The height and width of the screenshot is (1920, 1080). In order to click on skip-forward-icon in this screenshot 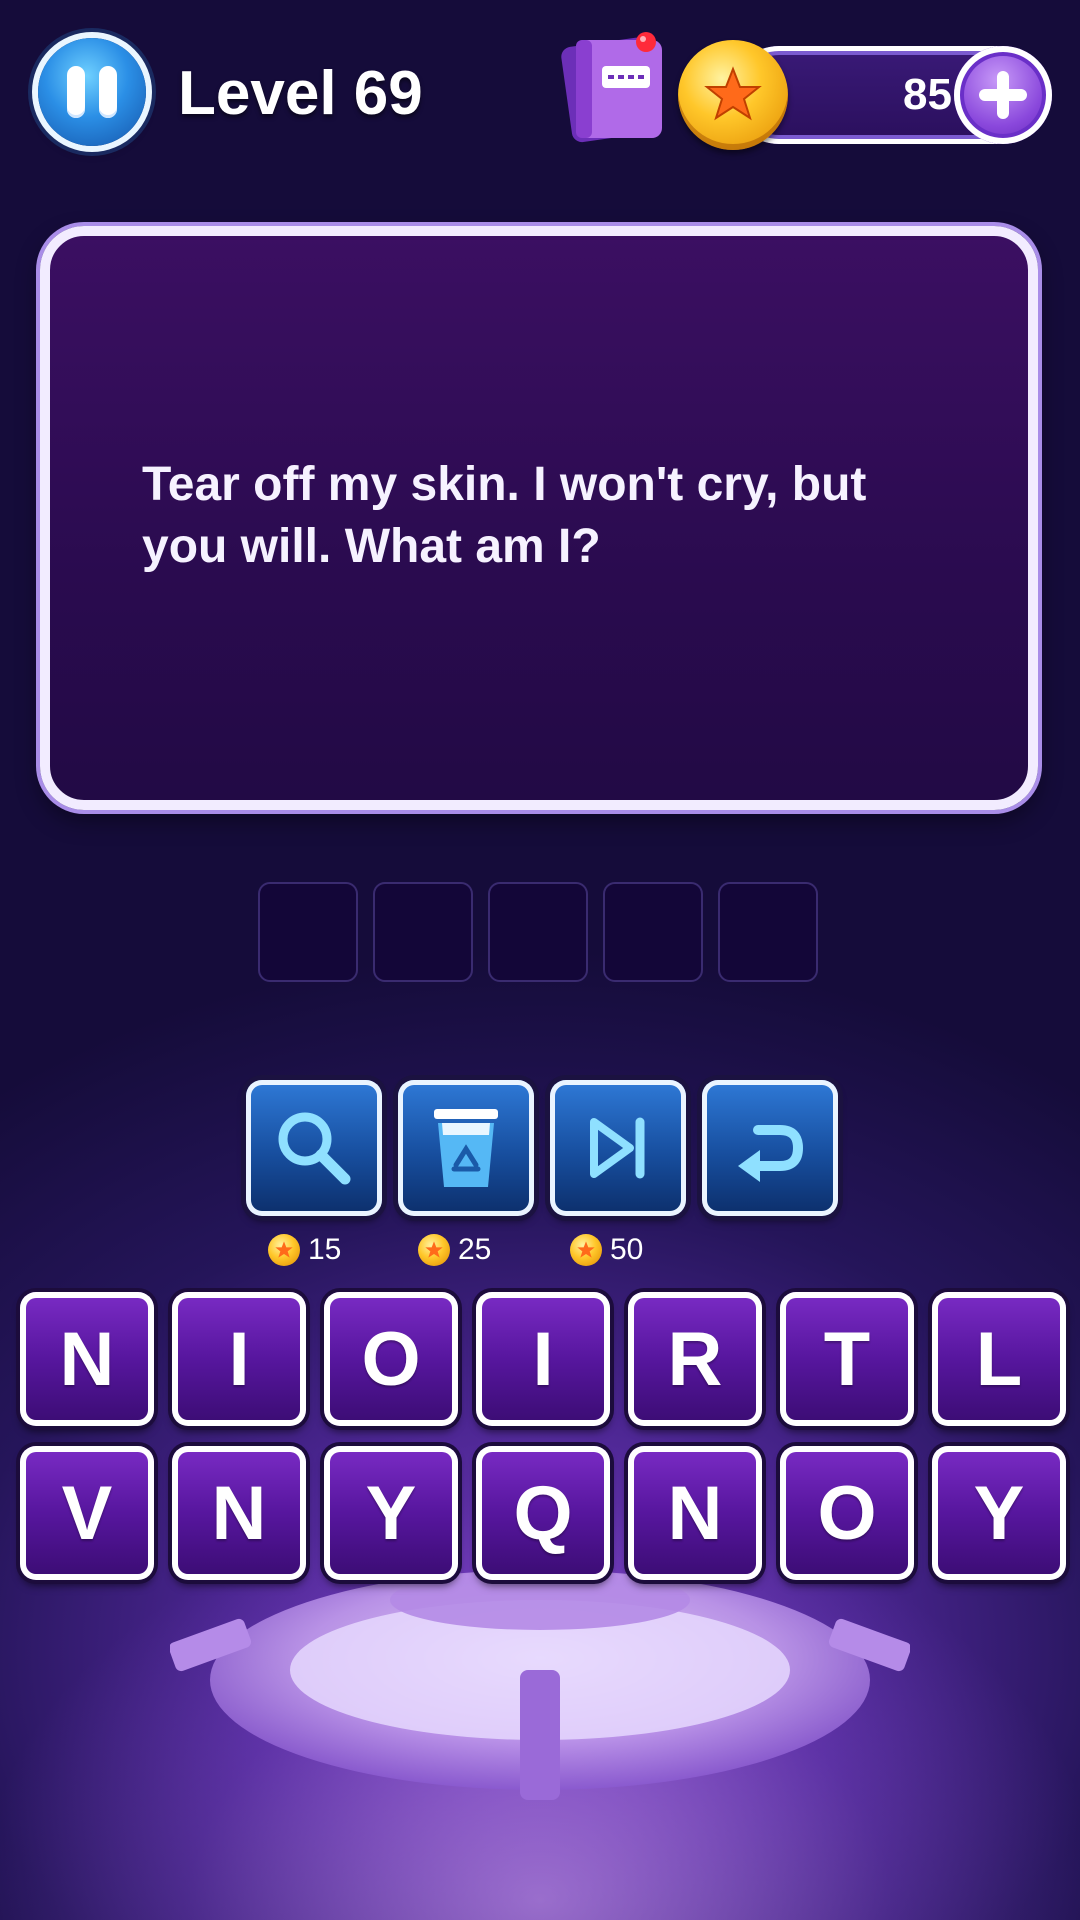, I will do `click(617, 1148)`.